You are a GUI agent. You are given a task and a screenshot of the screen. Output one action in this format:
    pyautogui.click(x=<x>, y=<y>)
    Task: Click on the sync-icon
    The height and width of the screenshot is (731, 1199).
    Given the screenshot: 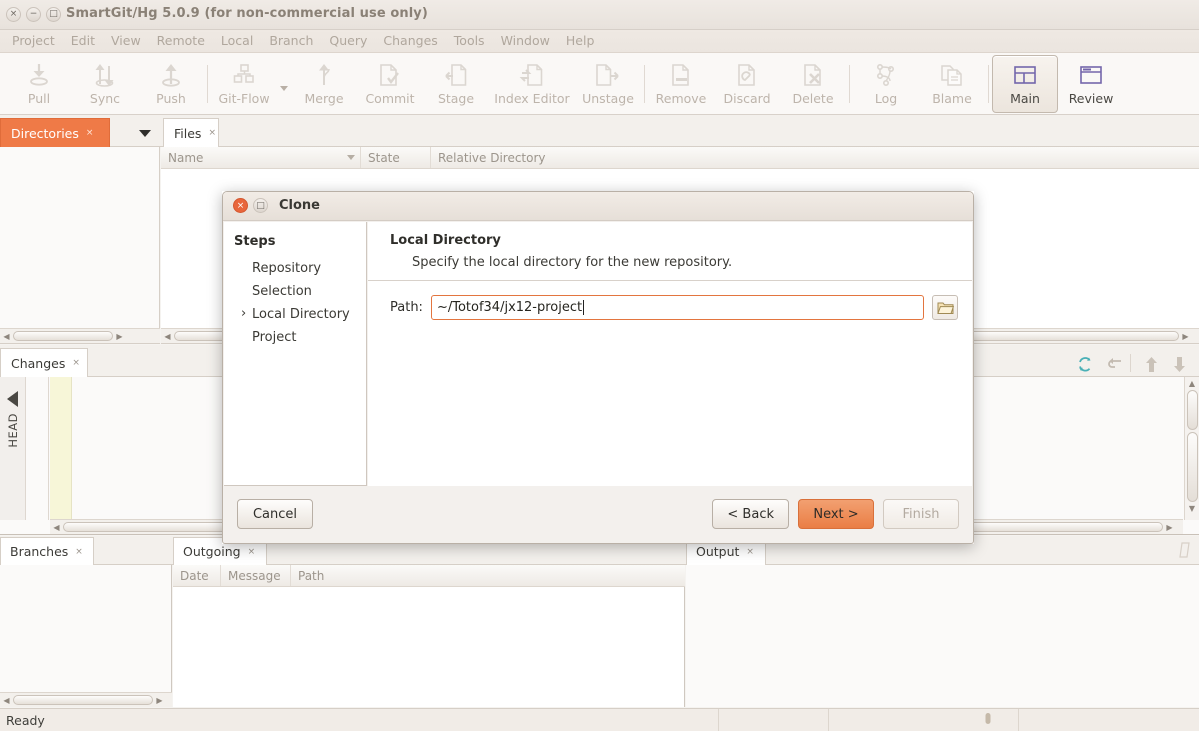 What is the action you would take?
    pyautogui.click(x=105, y=75)
    